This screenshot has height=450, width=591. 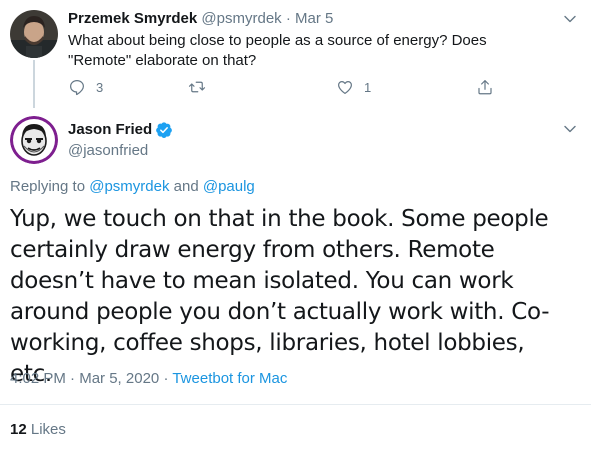 What do you see at coordinates (77, 88) in the screenshot?
I see `reply-icon` at bounding box center [77, 88].